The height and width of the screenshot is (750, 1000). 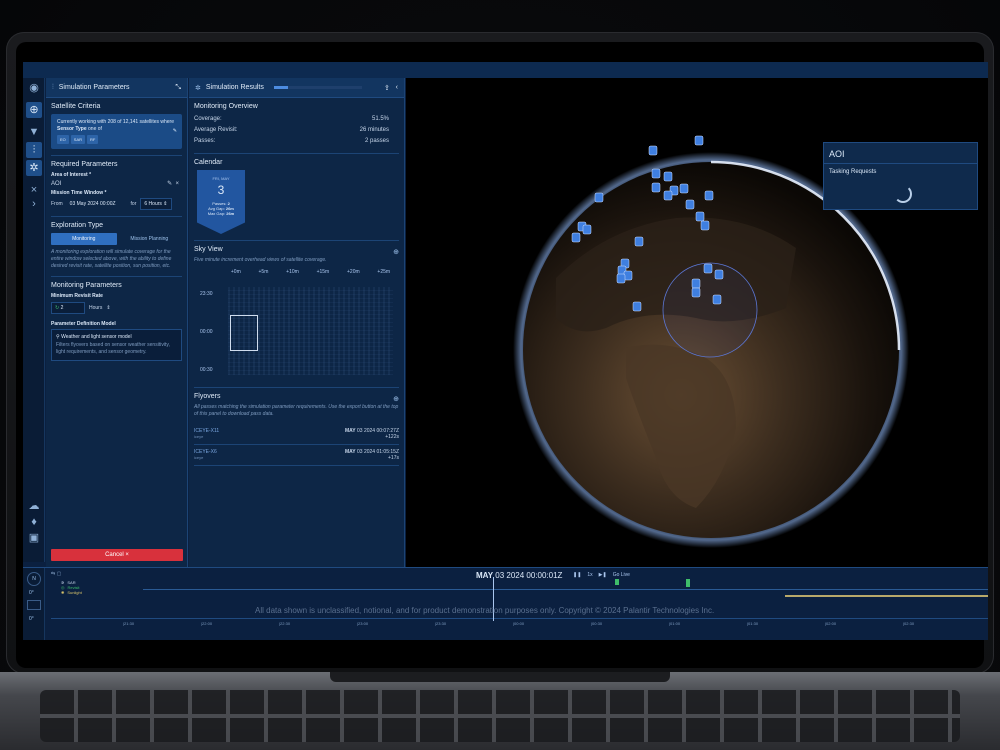 I want to click on close-icon: ×, so click(x=177, y=184).